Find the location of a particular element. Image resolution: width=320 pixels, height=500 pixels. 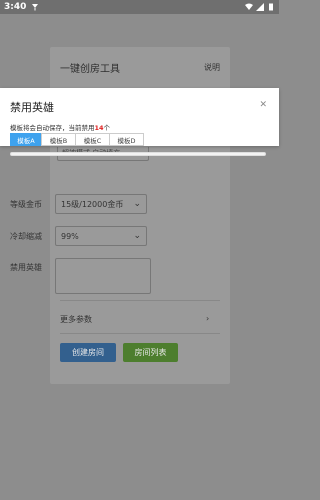

status-bar: 3:40 is located at coordinates (139, 7).